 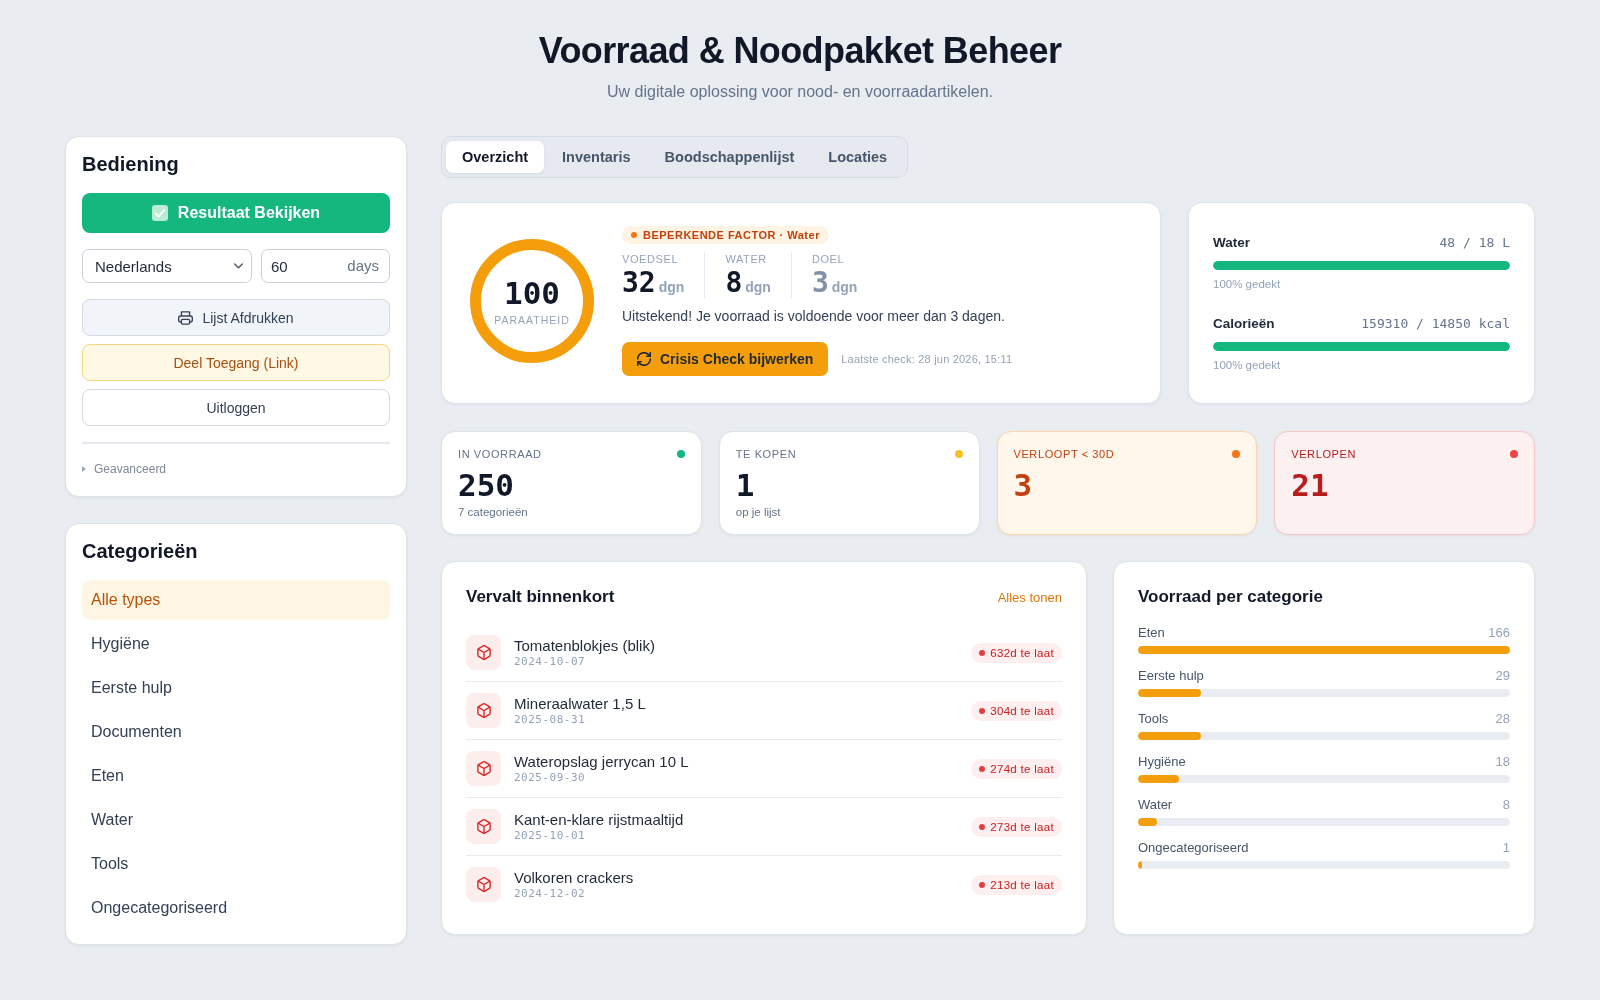 I want to click on category-item: Eten, so click(x=236, y=776).